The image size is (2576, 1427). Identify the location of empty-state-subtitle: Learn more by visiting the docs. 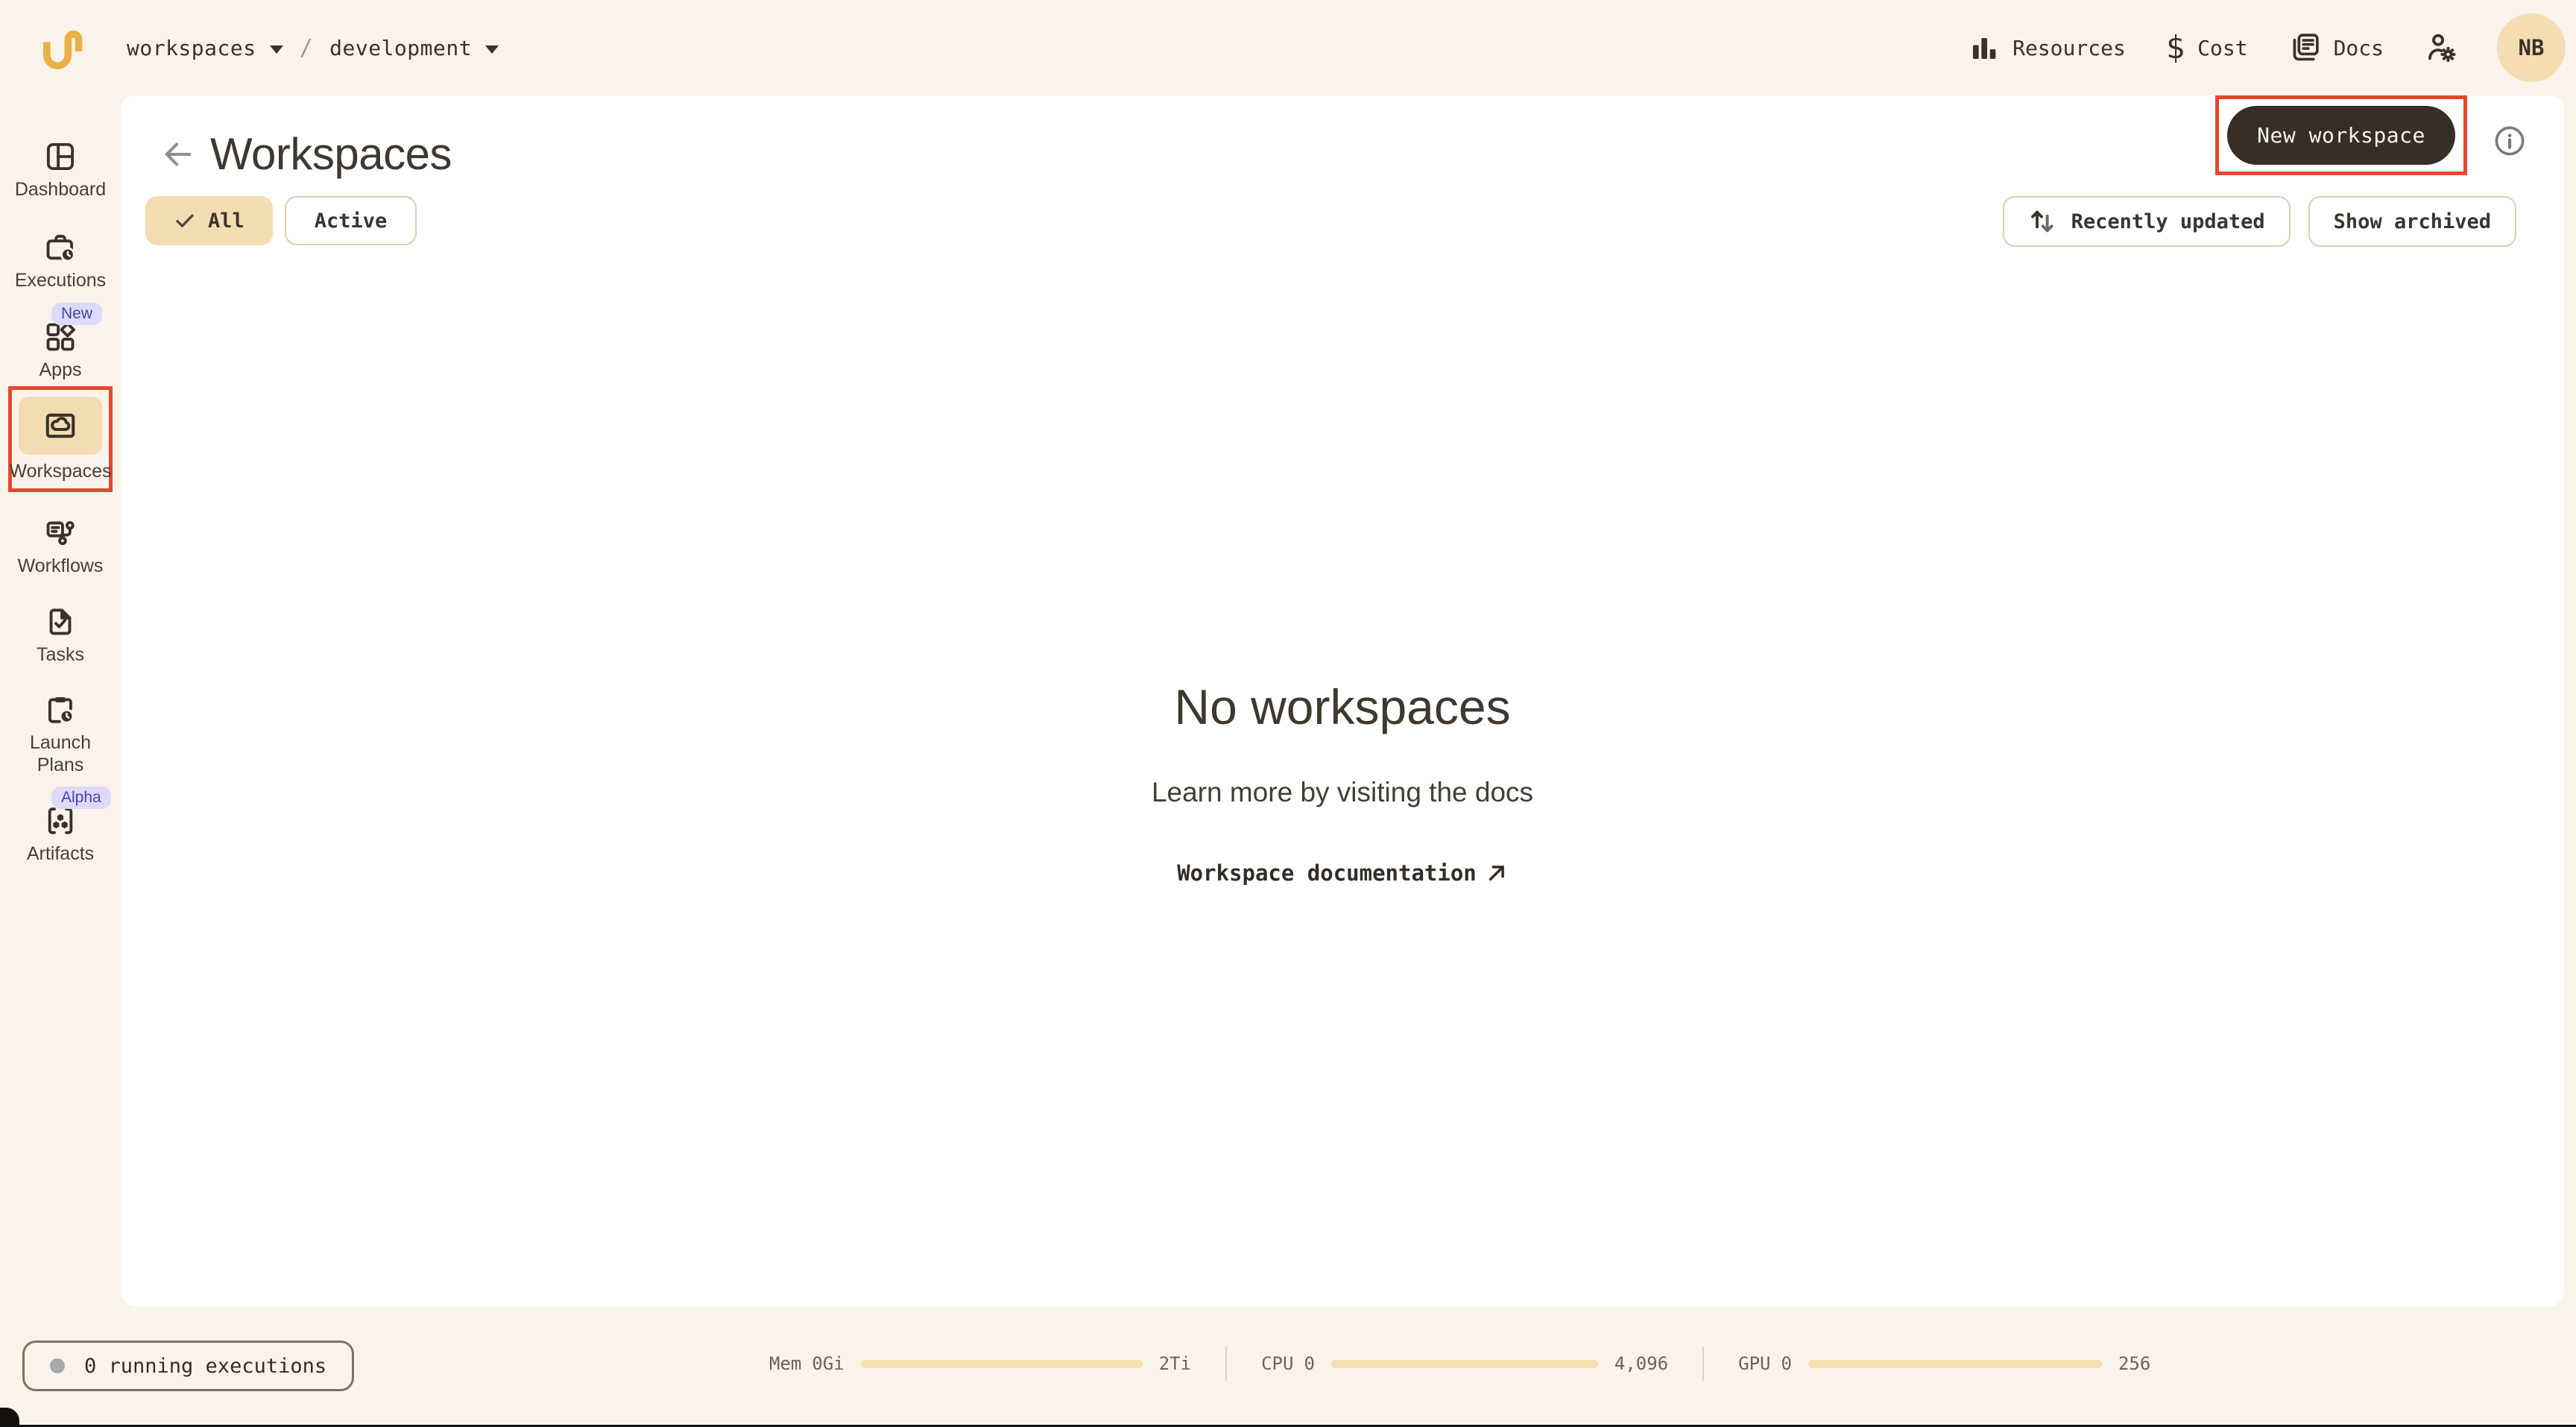
(1342, 792).